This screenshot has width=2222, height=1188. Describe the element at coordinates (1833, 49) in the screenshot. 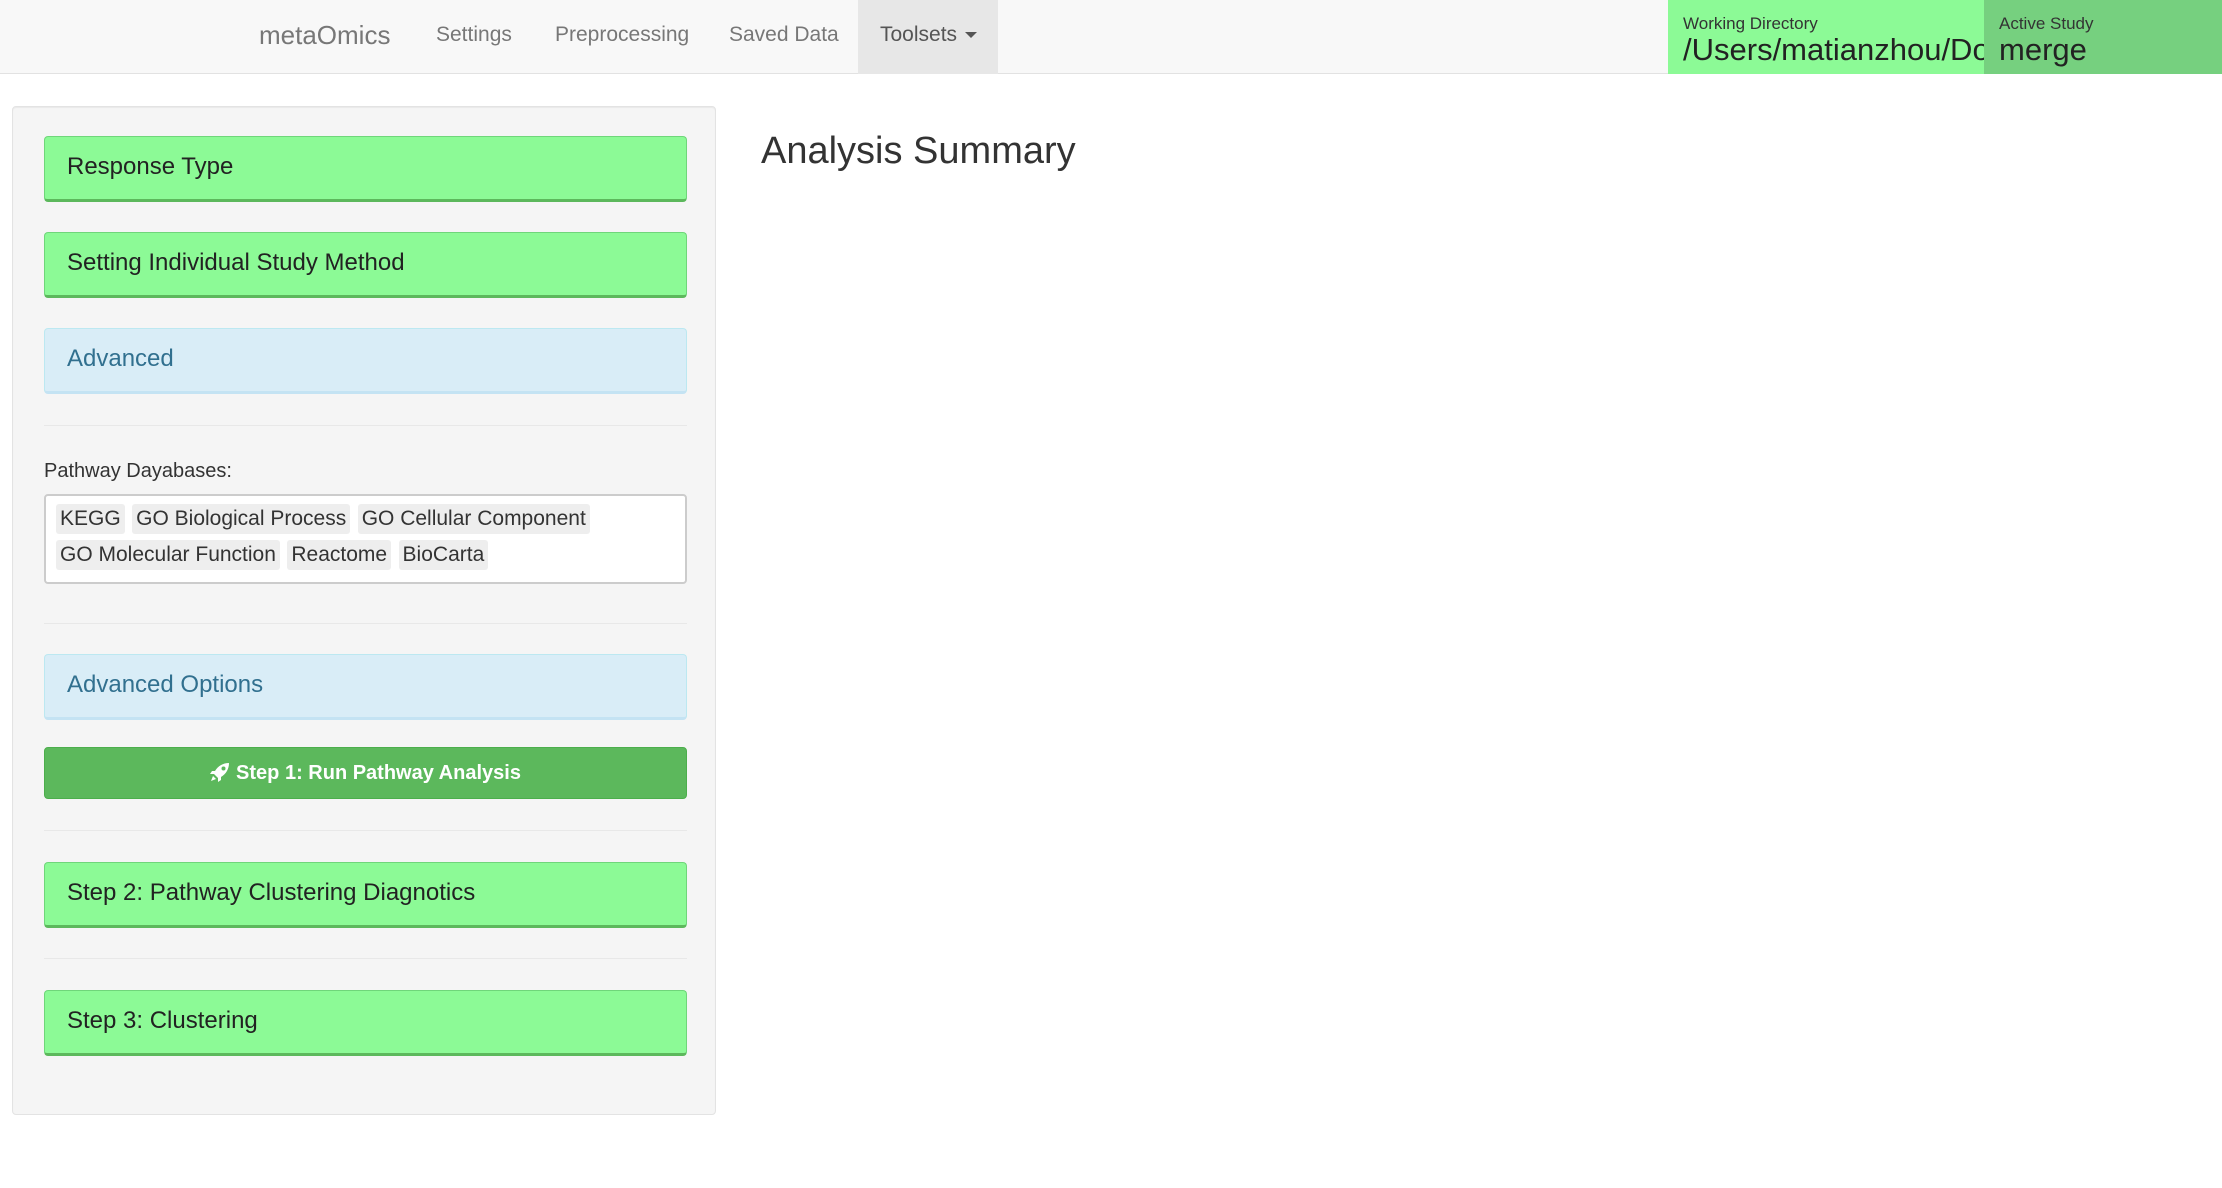

I see `working-directory-value: /Users/matianzhou/Documents` at that location.